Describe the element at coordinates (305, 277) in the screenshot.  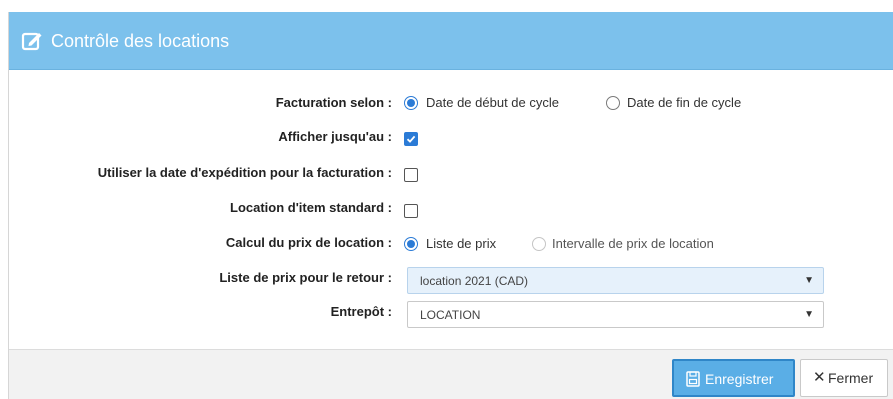
I see `return-price-list-label: Liste de prix pour le retour :` at that location.